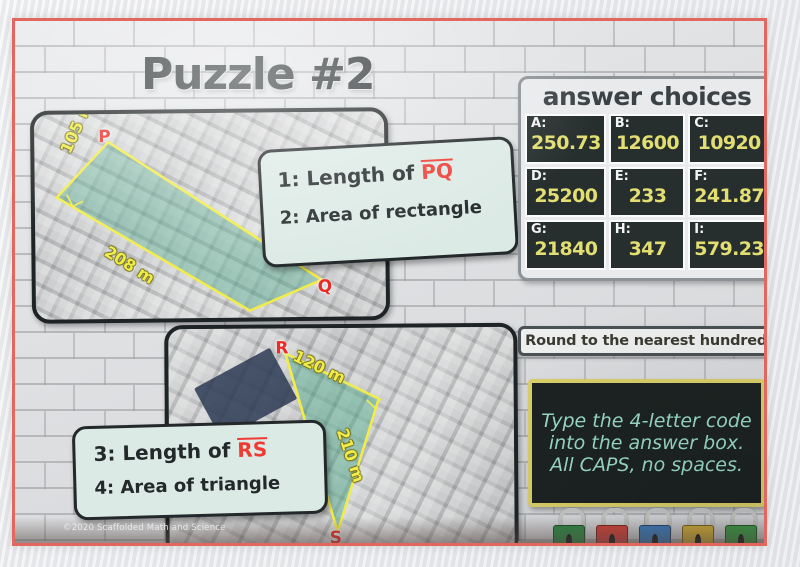  Describe the element at coordinates (144, 528) in the screenshot. I see `copyright-text: ©2020 Scaffolded Math and Science` at that location.